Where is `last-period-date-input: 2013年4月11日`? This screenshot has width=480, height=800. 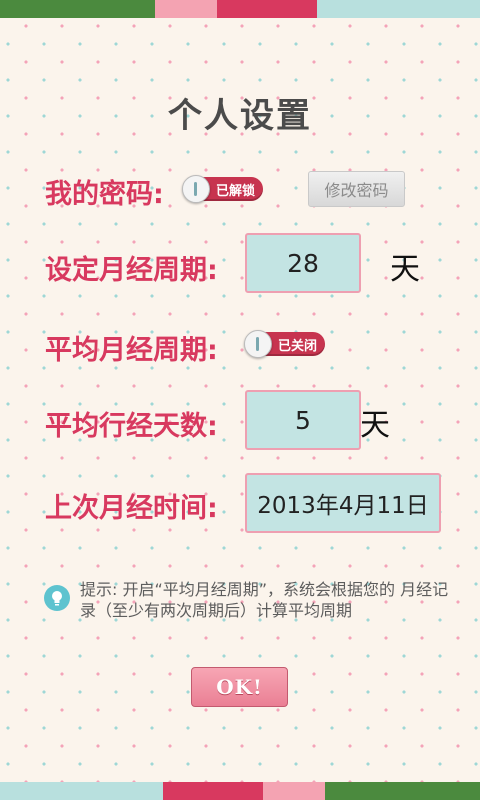 last-period-date-input: 2013年4月11日 is located at coordinates (343, 503).